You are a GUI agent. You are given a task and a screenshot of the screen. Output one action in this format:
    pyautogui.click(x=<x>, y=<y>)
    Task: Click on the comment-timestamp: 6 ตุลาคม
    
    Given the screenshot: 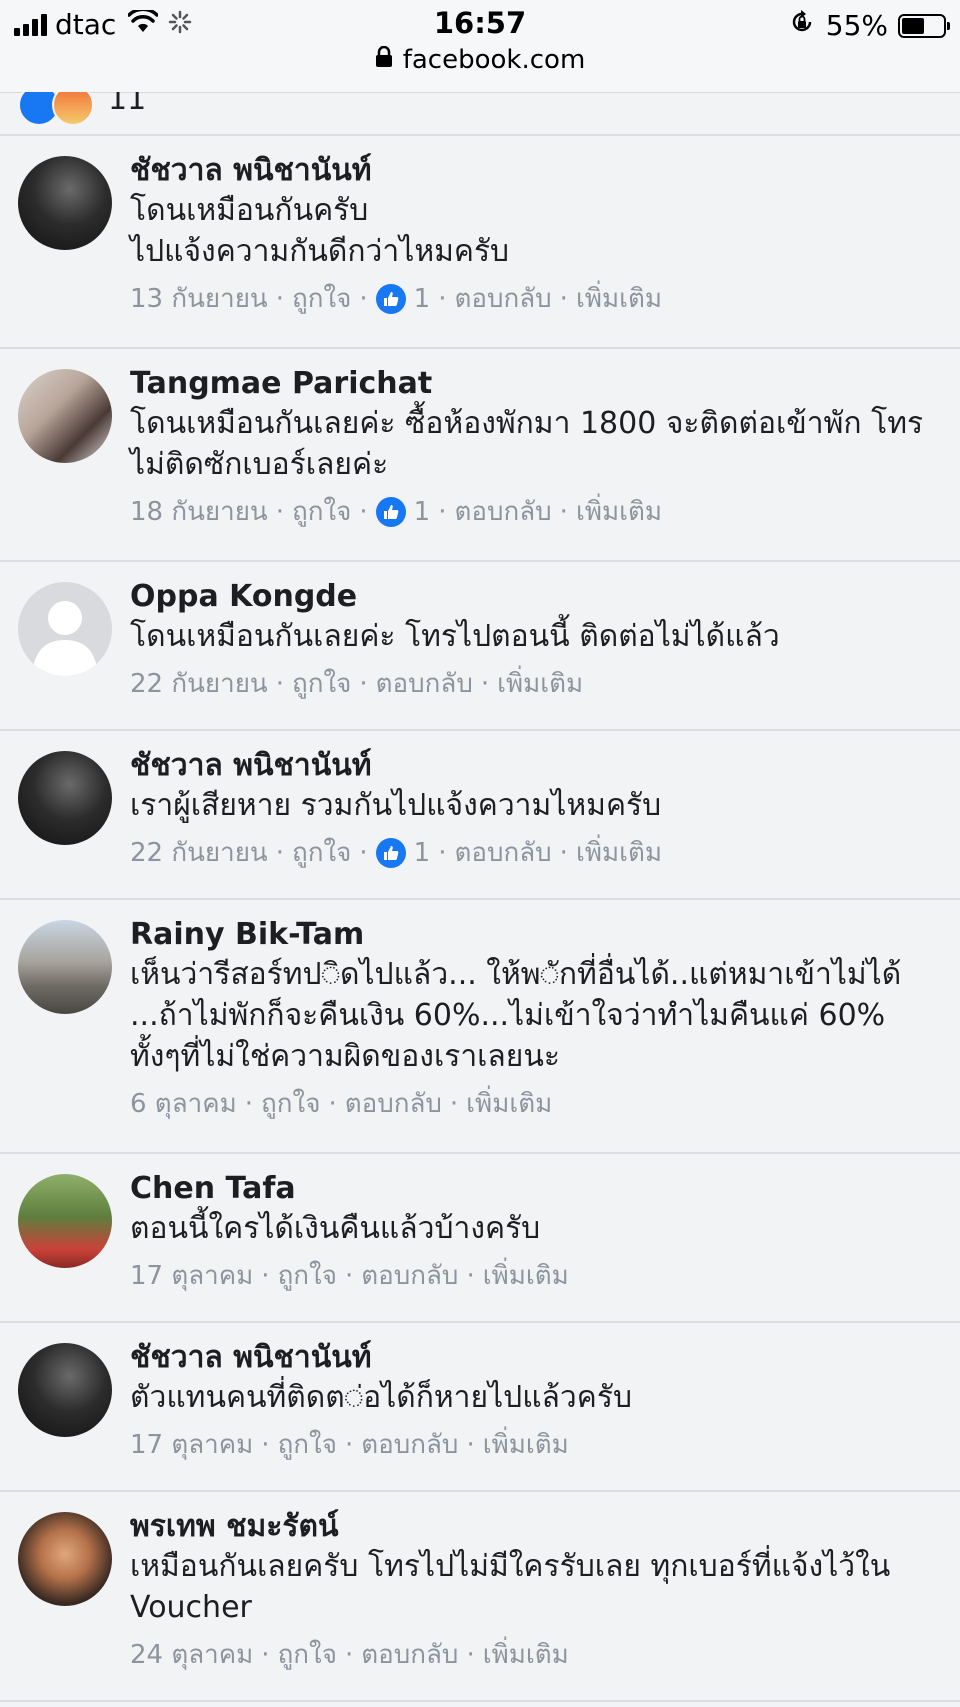 What is the action you would take?
    pyautogui.click(x=183, y=1103)
    